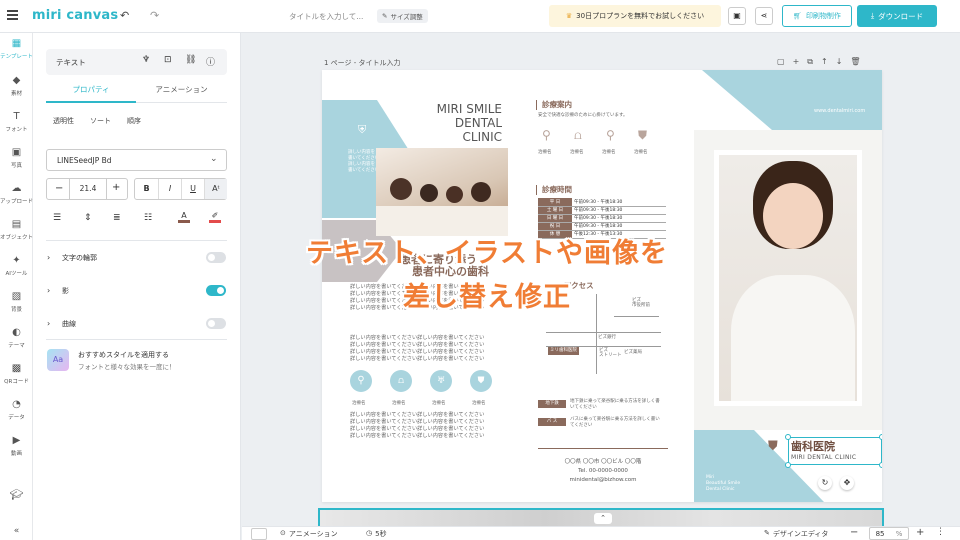 This screenshot has width=960, height=540. What do you see at coordinates (215, 189) in the screenshot?
I see `text-effect-icon: Aᵗ` at bounding box center [215, 189].